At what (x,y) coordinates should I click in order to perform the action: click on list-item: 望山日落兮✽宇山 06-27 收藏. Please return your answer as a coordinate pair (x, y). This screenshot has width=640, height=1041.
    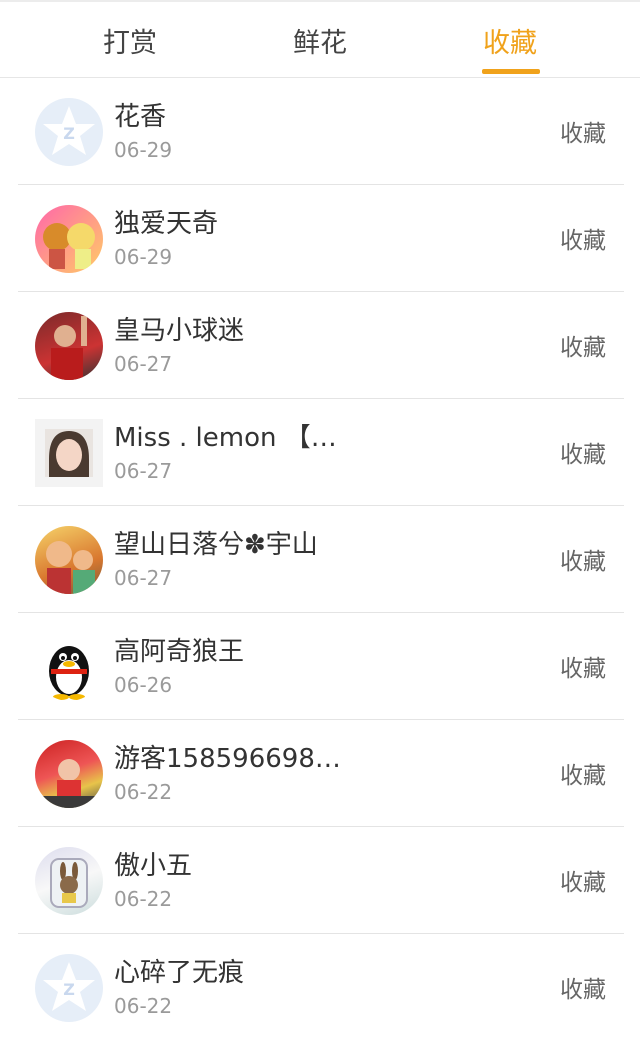
    Looking at the image, I should click on (321, 559).